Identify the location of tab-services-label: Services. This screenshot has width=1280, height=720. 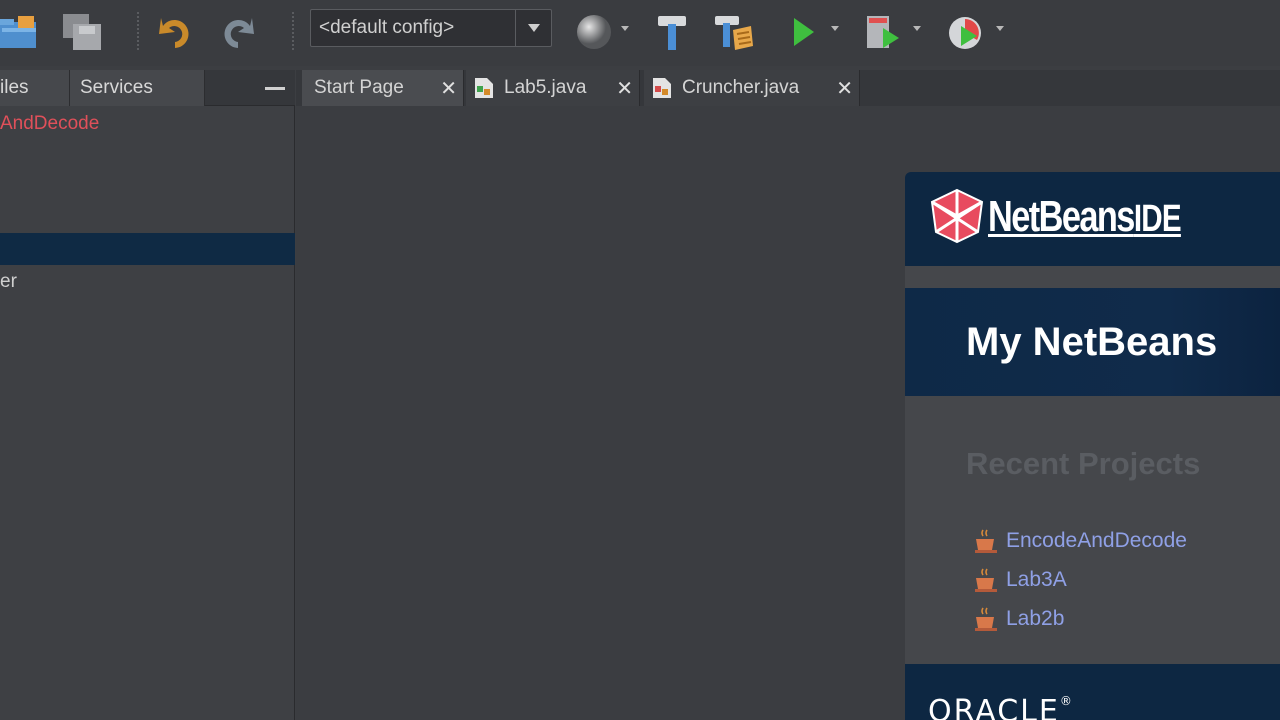
(116, 87).